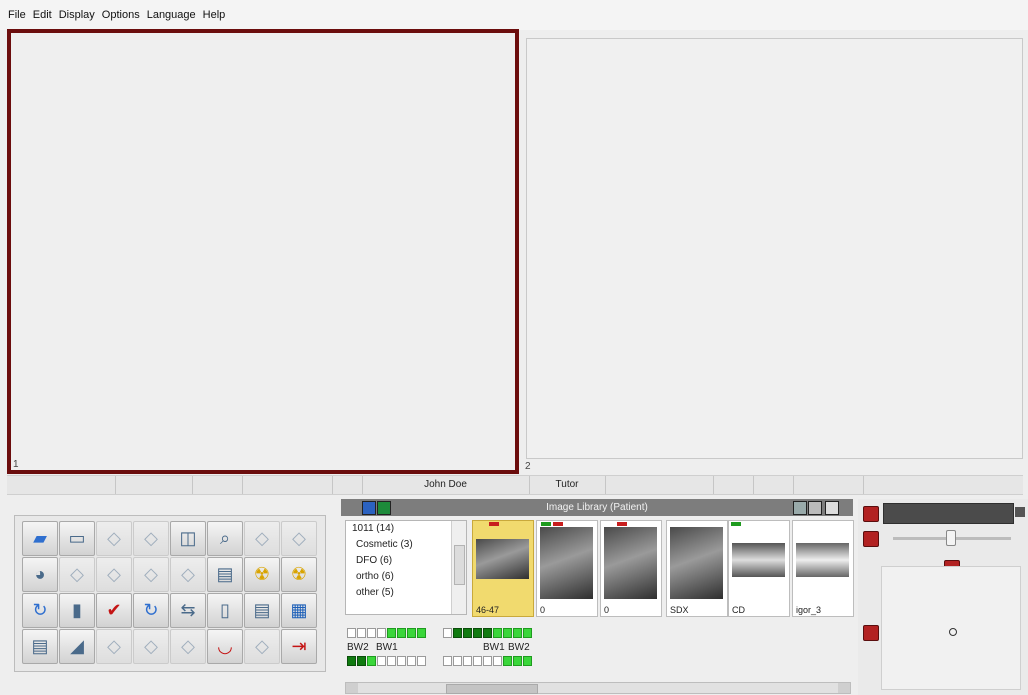 Image resolution: width=1028 pixels, height=695 pixels. I want to click on menu-display: Display, so click(77, 15).